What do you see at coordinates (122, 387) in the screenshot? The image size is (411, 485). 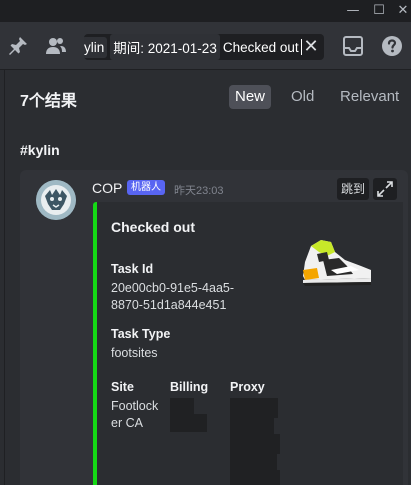 I see `field-name-site: Site` at bounding box center [122, 387].